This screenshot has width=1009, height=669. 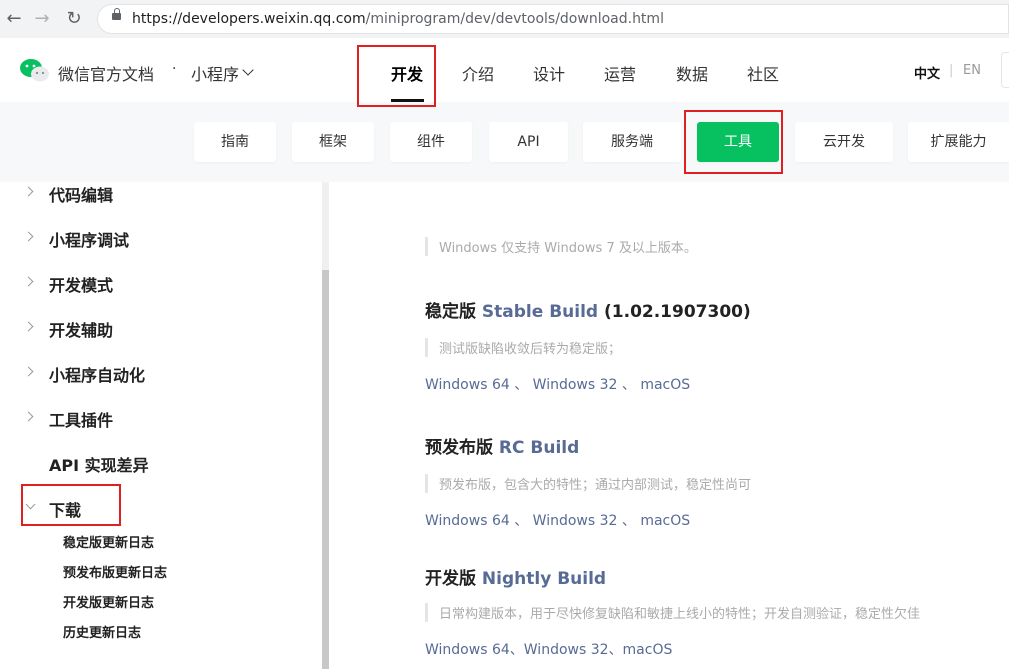 What do you see at coordinates (116, 14) in the screenshot?
I see `lock-icon` at bounding box center [116, 14].